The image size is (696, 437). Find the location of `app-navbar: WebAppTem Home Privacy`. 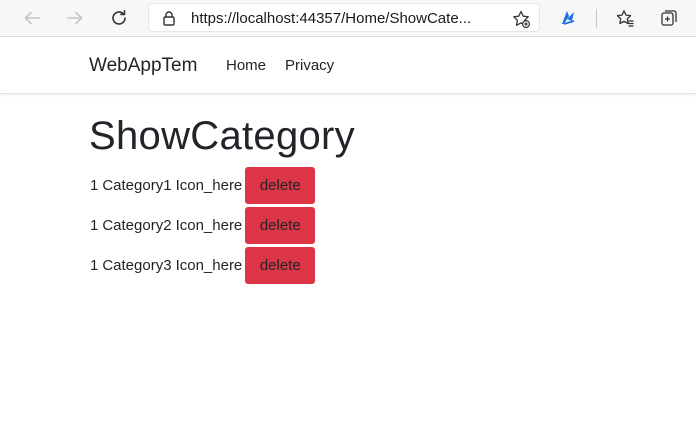

app-navbar: WebAppTem Home Privacy is located at coordinates (348, 65).